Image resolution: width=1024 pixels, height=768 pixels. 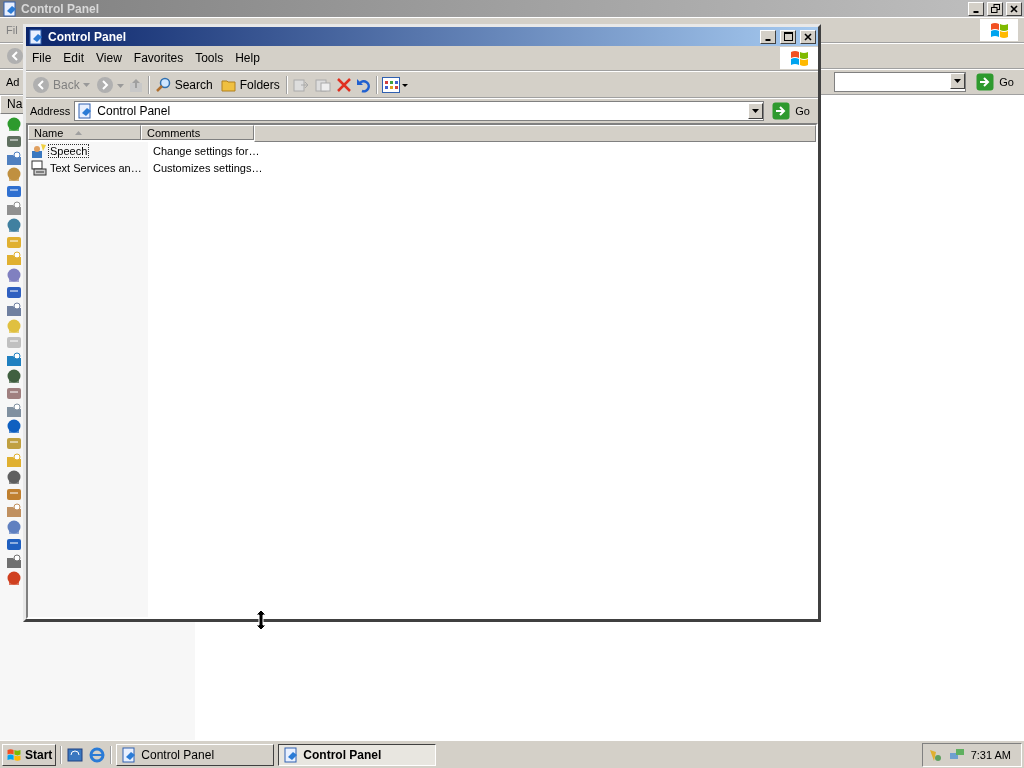 What do you see at coordinates (343, 84) in the screenshot?
I see `delete-icon` at bounding box center [343, 84].